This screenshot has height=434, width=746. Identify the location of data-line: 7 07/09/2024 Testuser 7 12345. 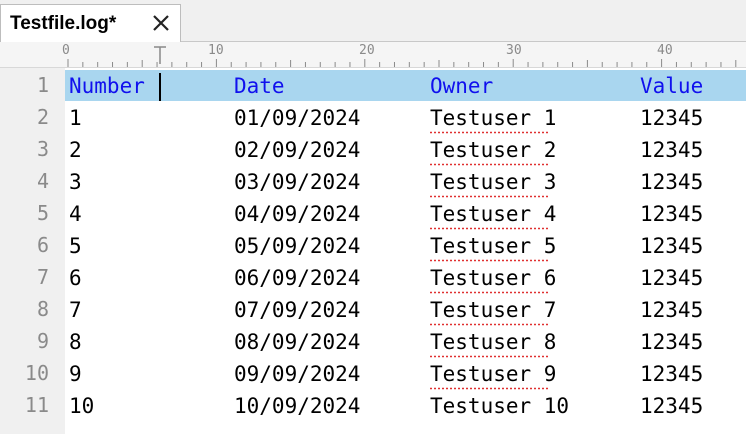
(405, 310).